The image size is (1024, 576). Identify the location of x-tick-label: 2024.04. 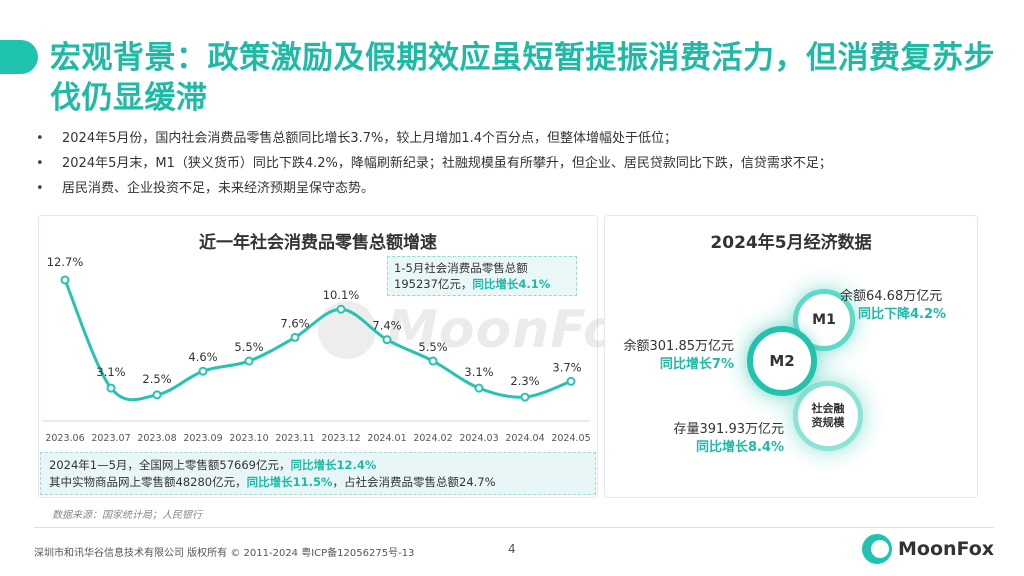
(524, 438).